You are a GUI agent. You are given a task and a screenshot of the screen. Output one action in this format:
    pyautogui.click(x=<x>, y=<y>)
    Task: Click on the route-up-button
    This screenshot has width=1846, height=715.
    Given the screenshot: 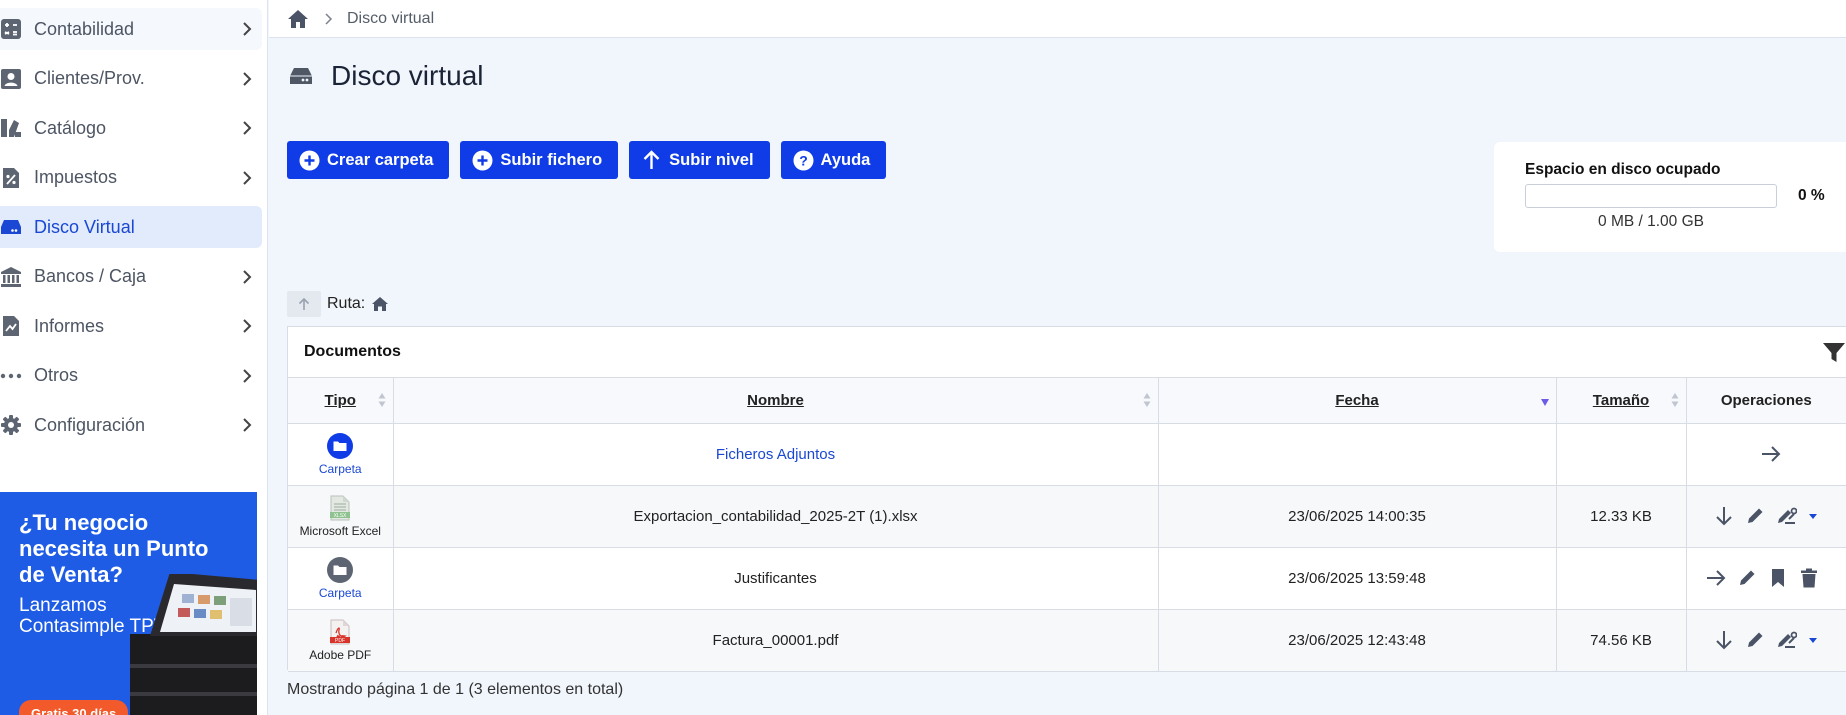 What is the action you would take?
    pyautogui.click(x=304, y=304)
    